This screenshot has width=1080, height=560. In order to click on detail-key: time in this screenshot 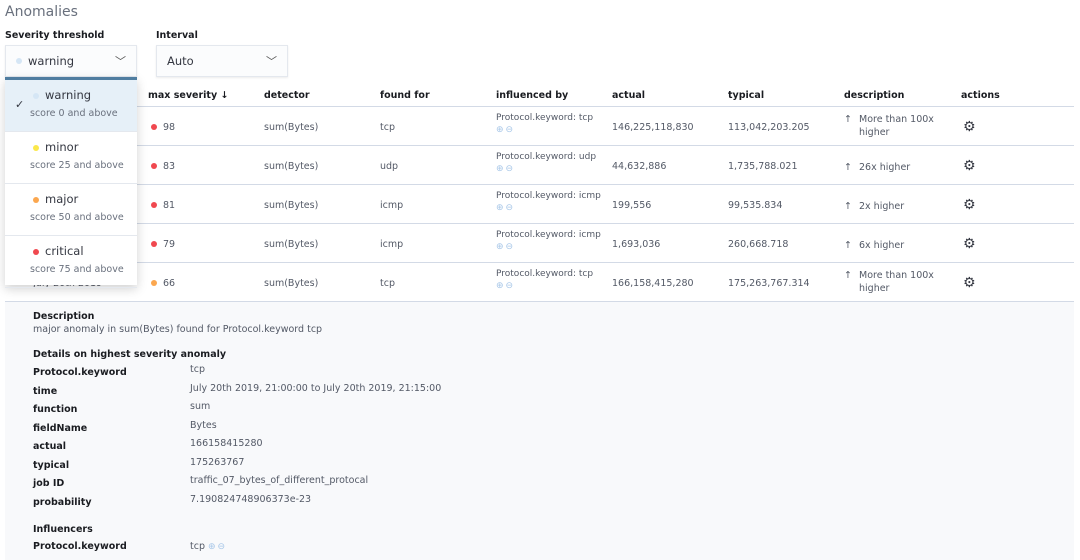, I will do `click(45, 391)`.